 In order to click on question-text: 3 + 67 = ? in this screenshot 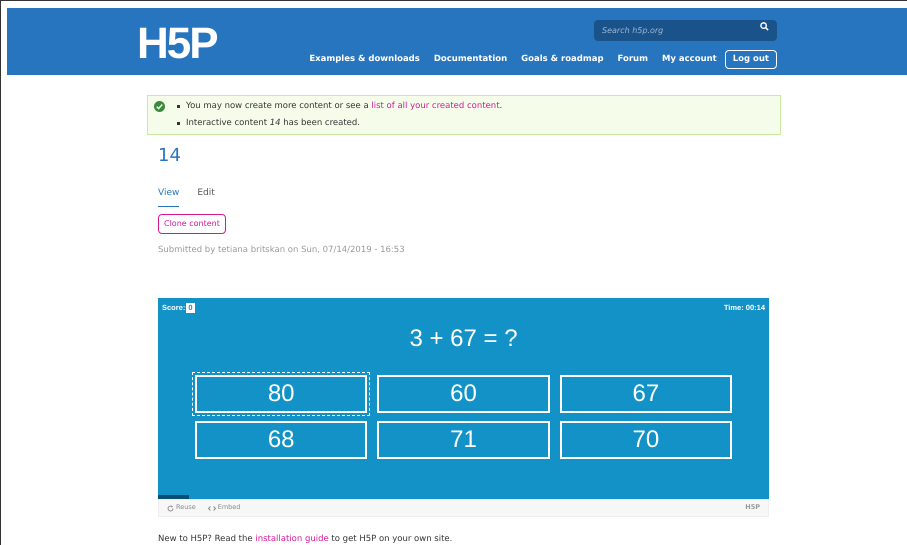, I will do `click(463, 339)`.